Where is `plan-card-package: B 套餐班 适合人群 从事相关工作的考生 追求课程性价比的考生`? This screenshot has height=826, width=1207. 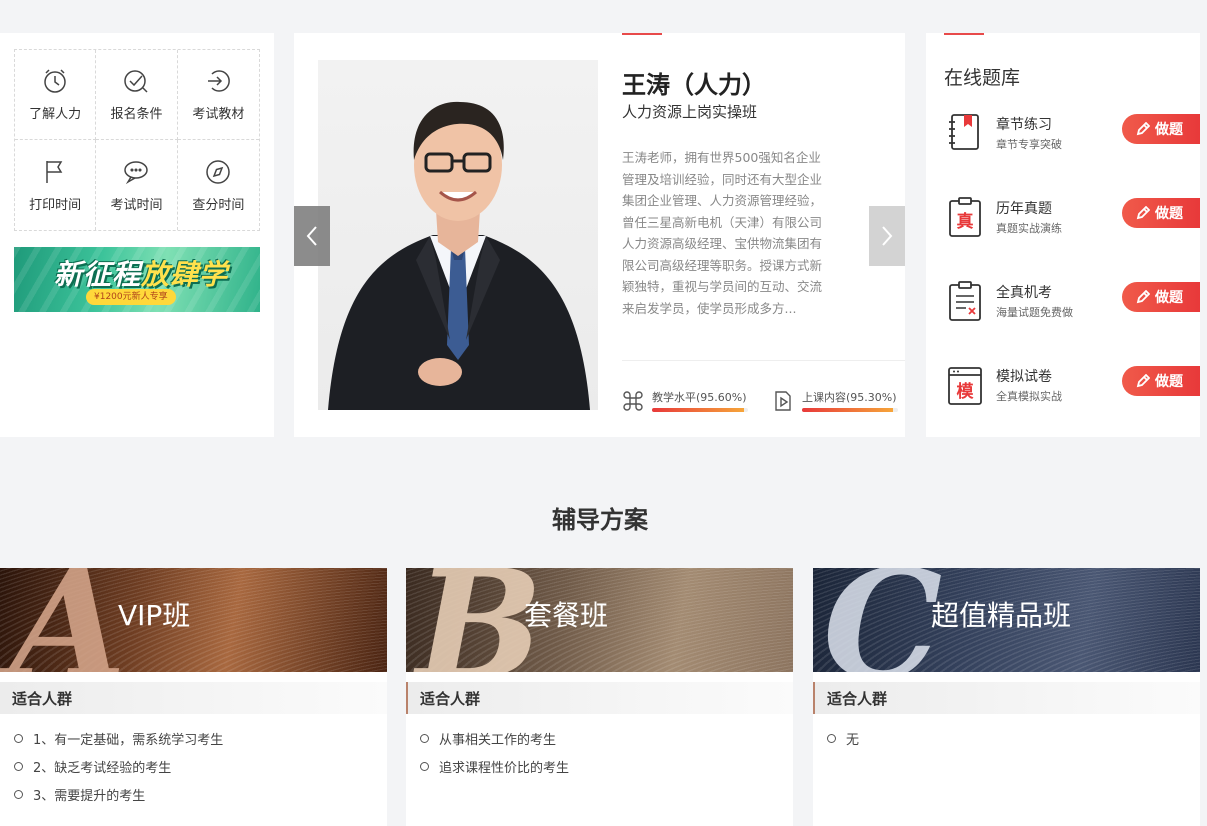 plan-card-package: B 套餐班 适合人群 从事相关工作的考生 追求课程性价比的考生 is located at coordinates (599, 697).